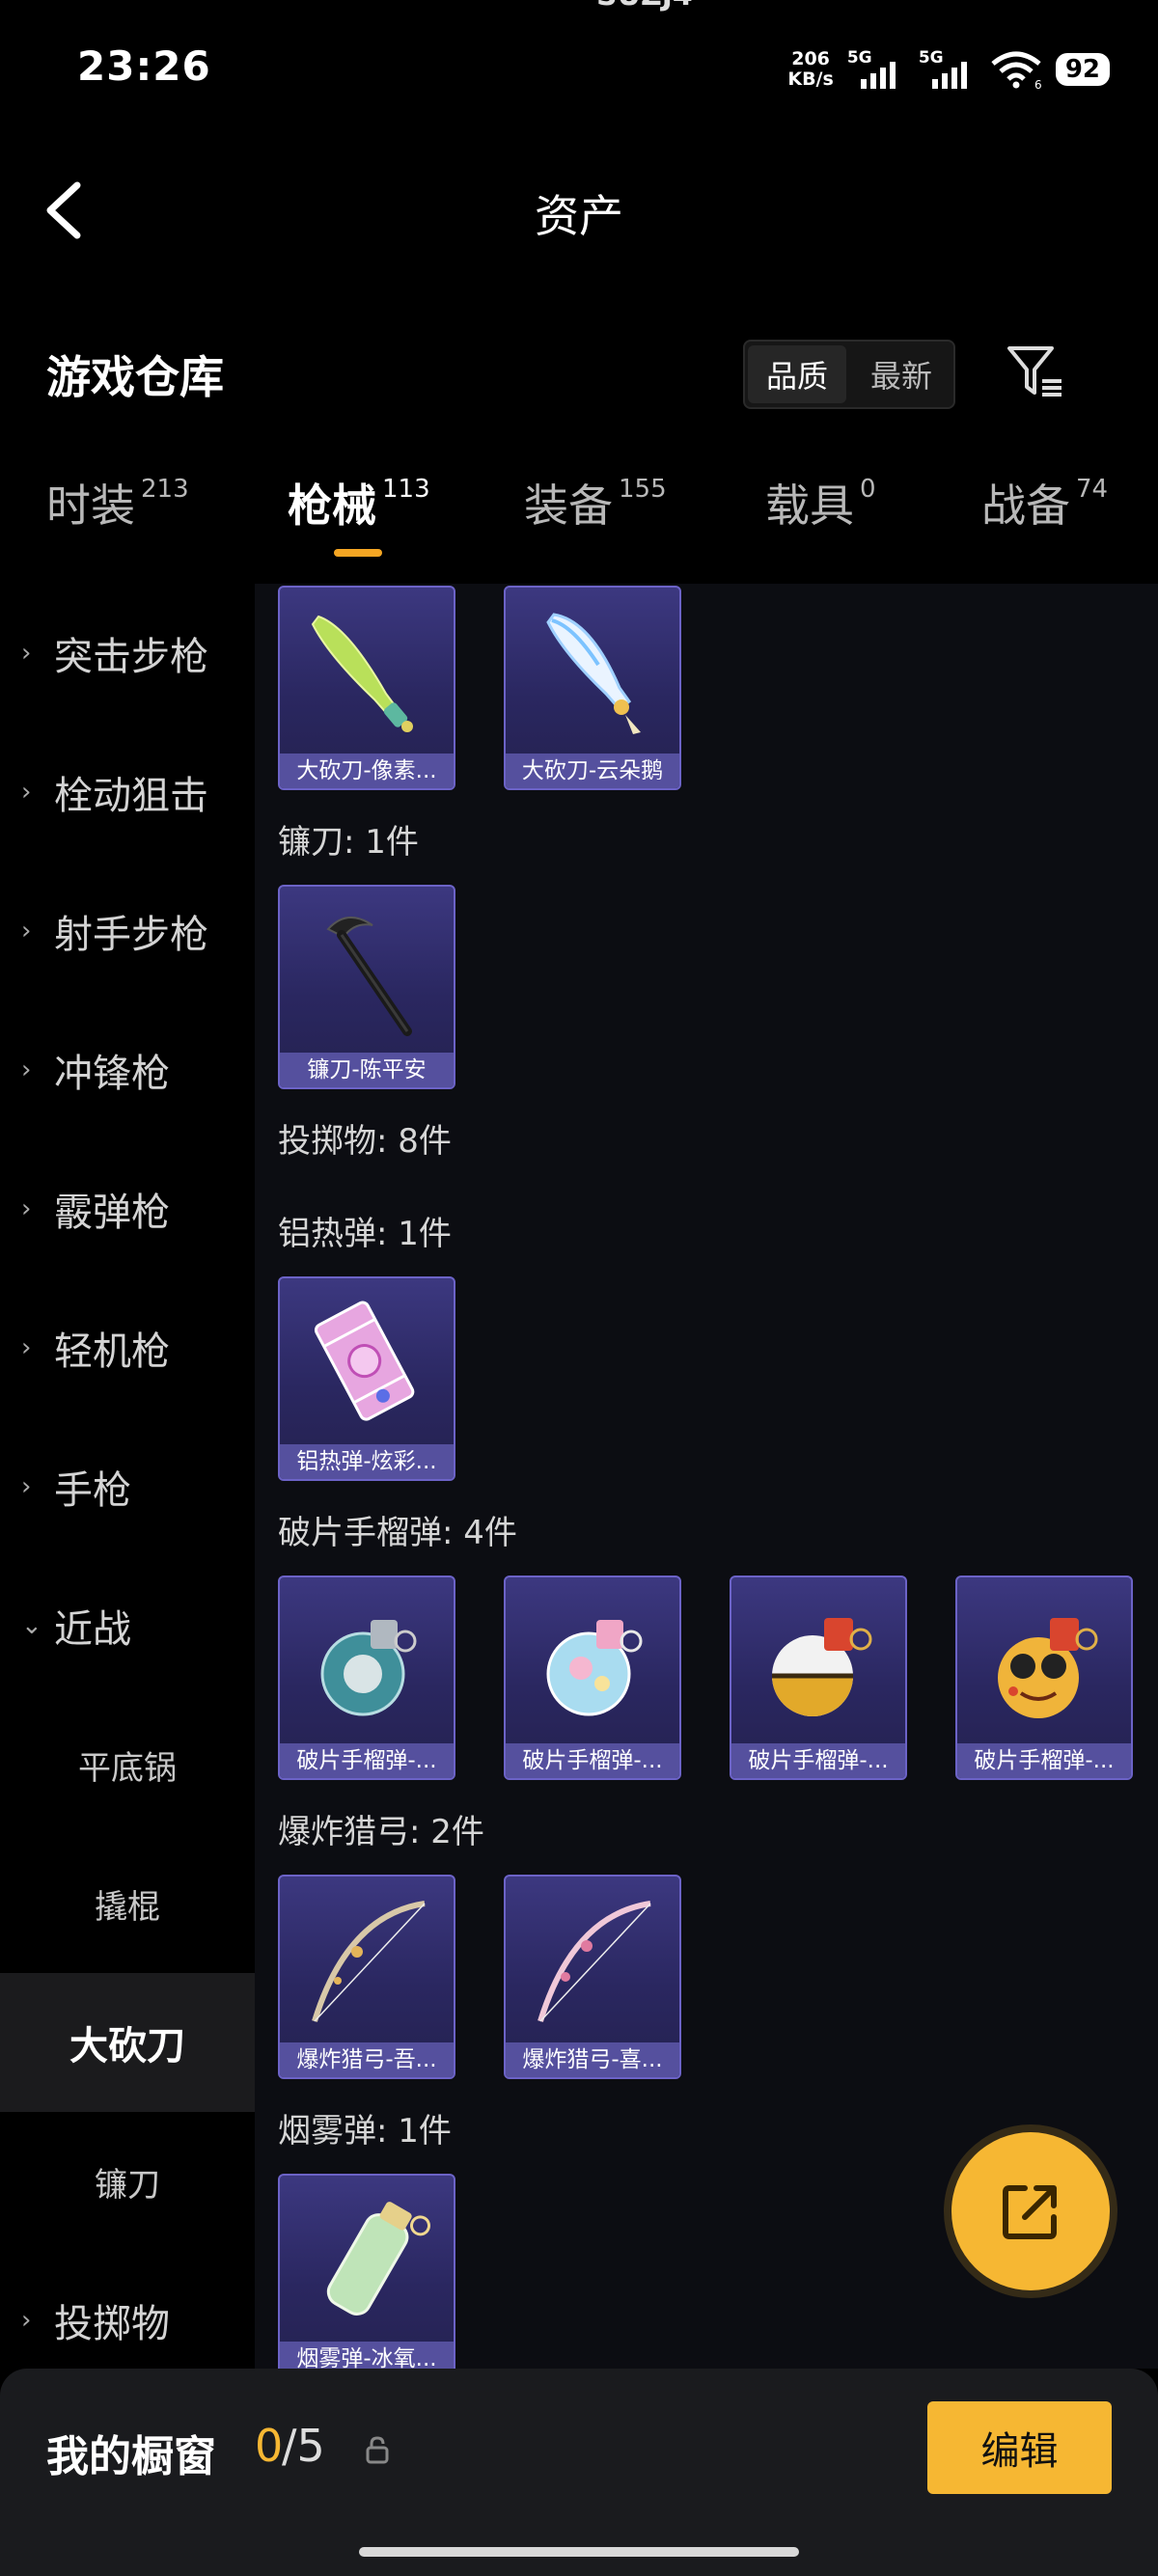 The width and height of the screenshot is (1158, 2576). I want to click on sidebar-item-pistol: › 手枪, so click(127, 1486).